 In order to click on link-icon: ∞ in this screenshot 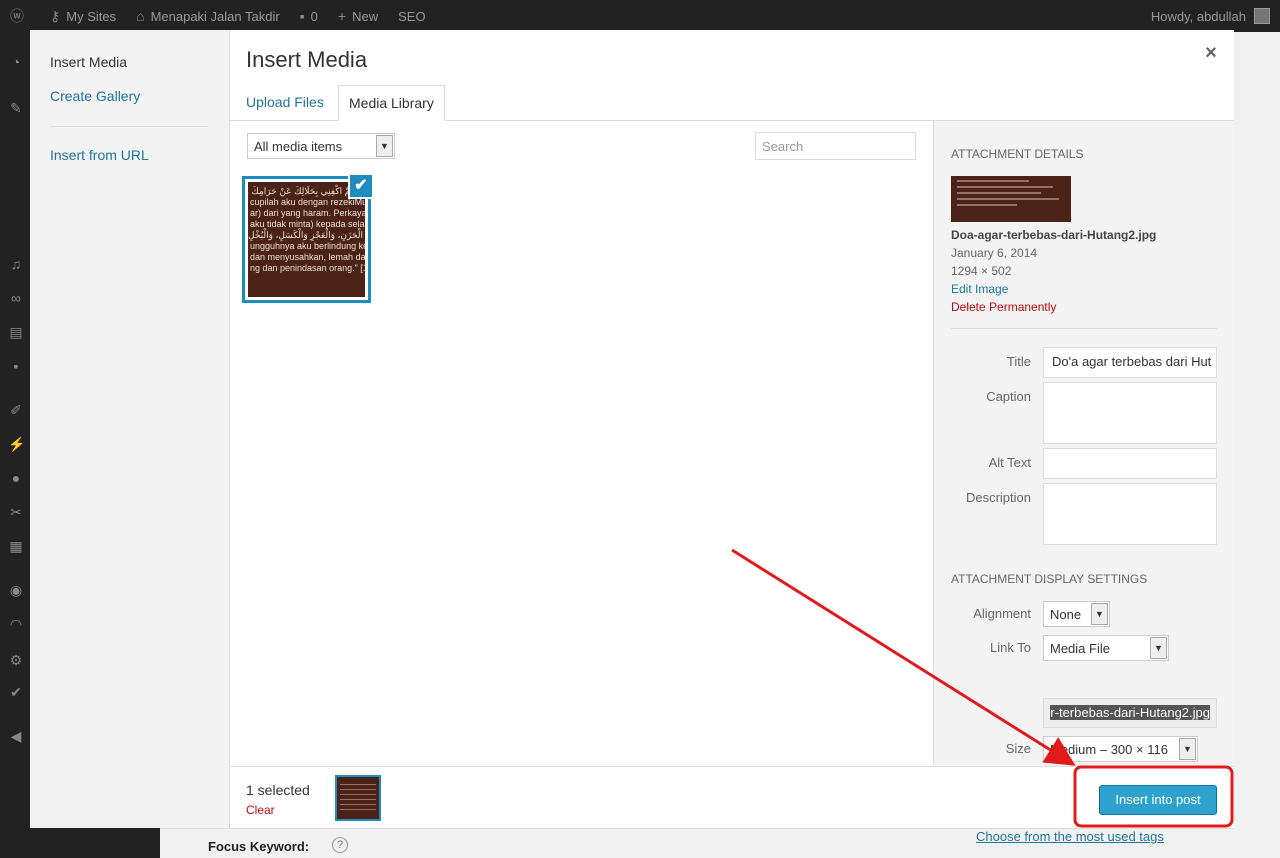, I will do `click(16, 298)`.